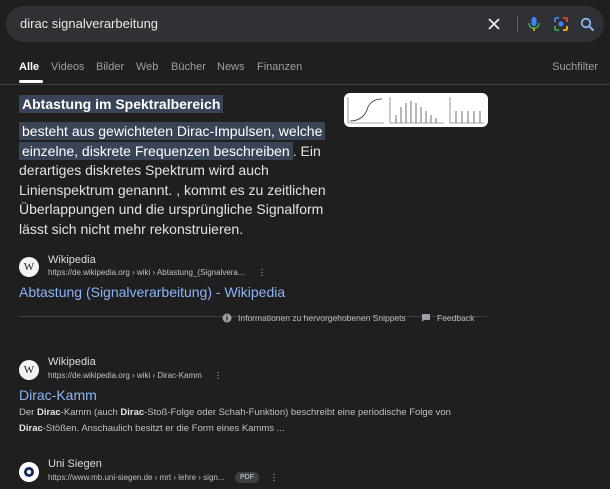 The width and height of the screenshot is (610, 489). I want to click on featured-source-site: Wikipedia, so click(72, 260).